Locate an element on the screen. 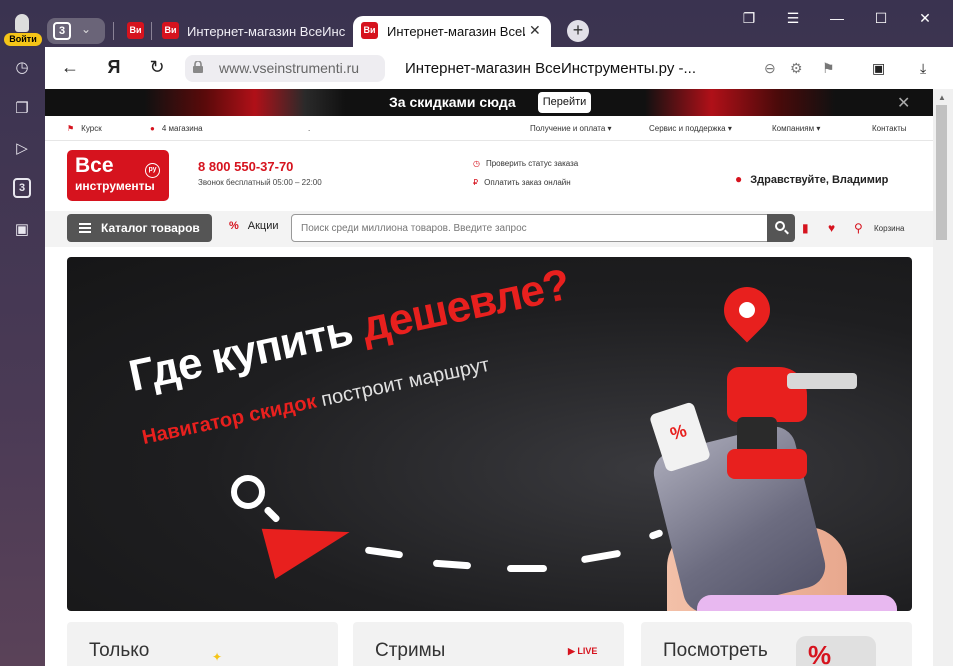 This screenshot has height=666, width=953. phone-note: Звонок бесплатный 05:00 – 22:00 is located at coordinates (260, 182).